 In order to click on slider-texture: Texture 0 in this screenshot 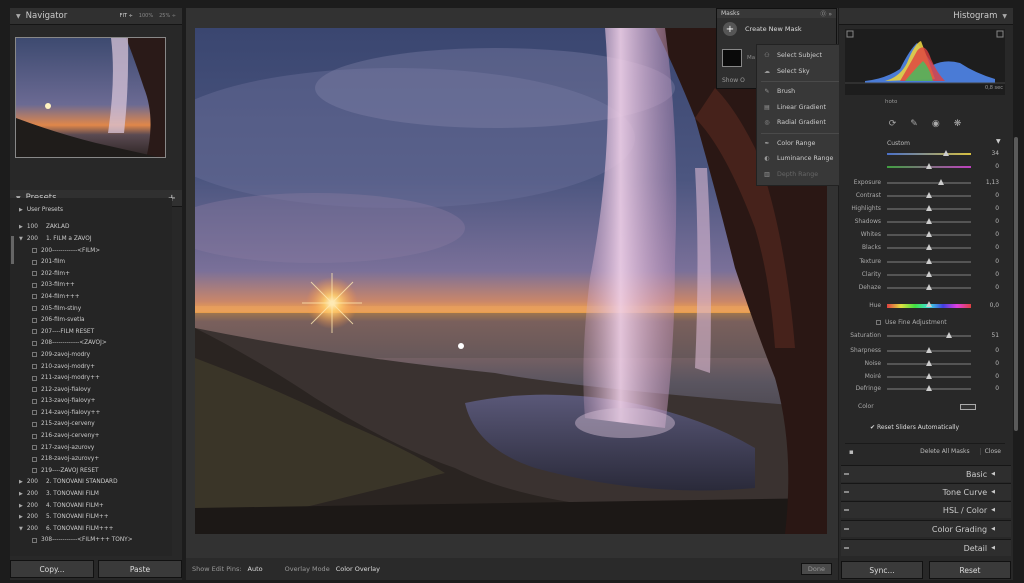, I will do `click(925, 261)`.